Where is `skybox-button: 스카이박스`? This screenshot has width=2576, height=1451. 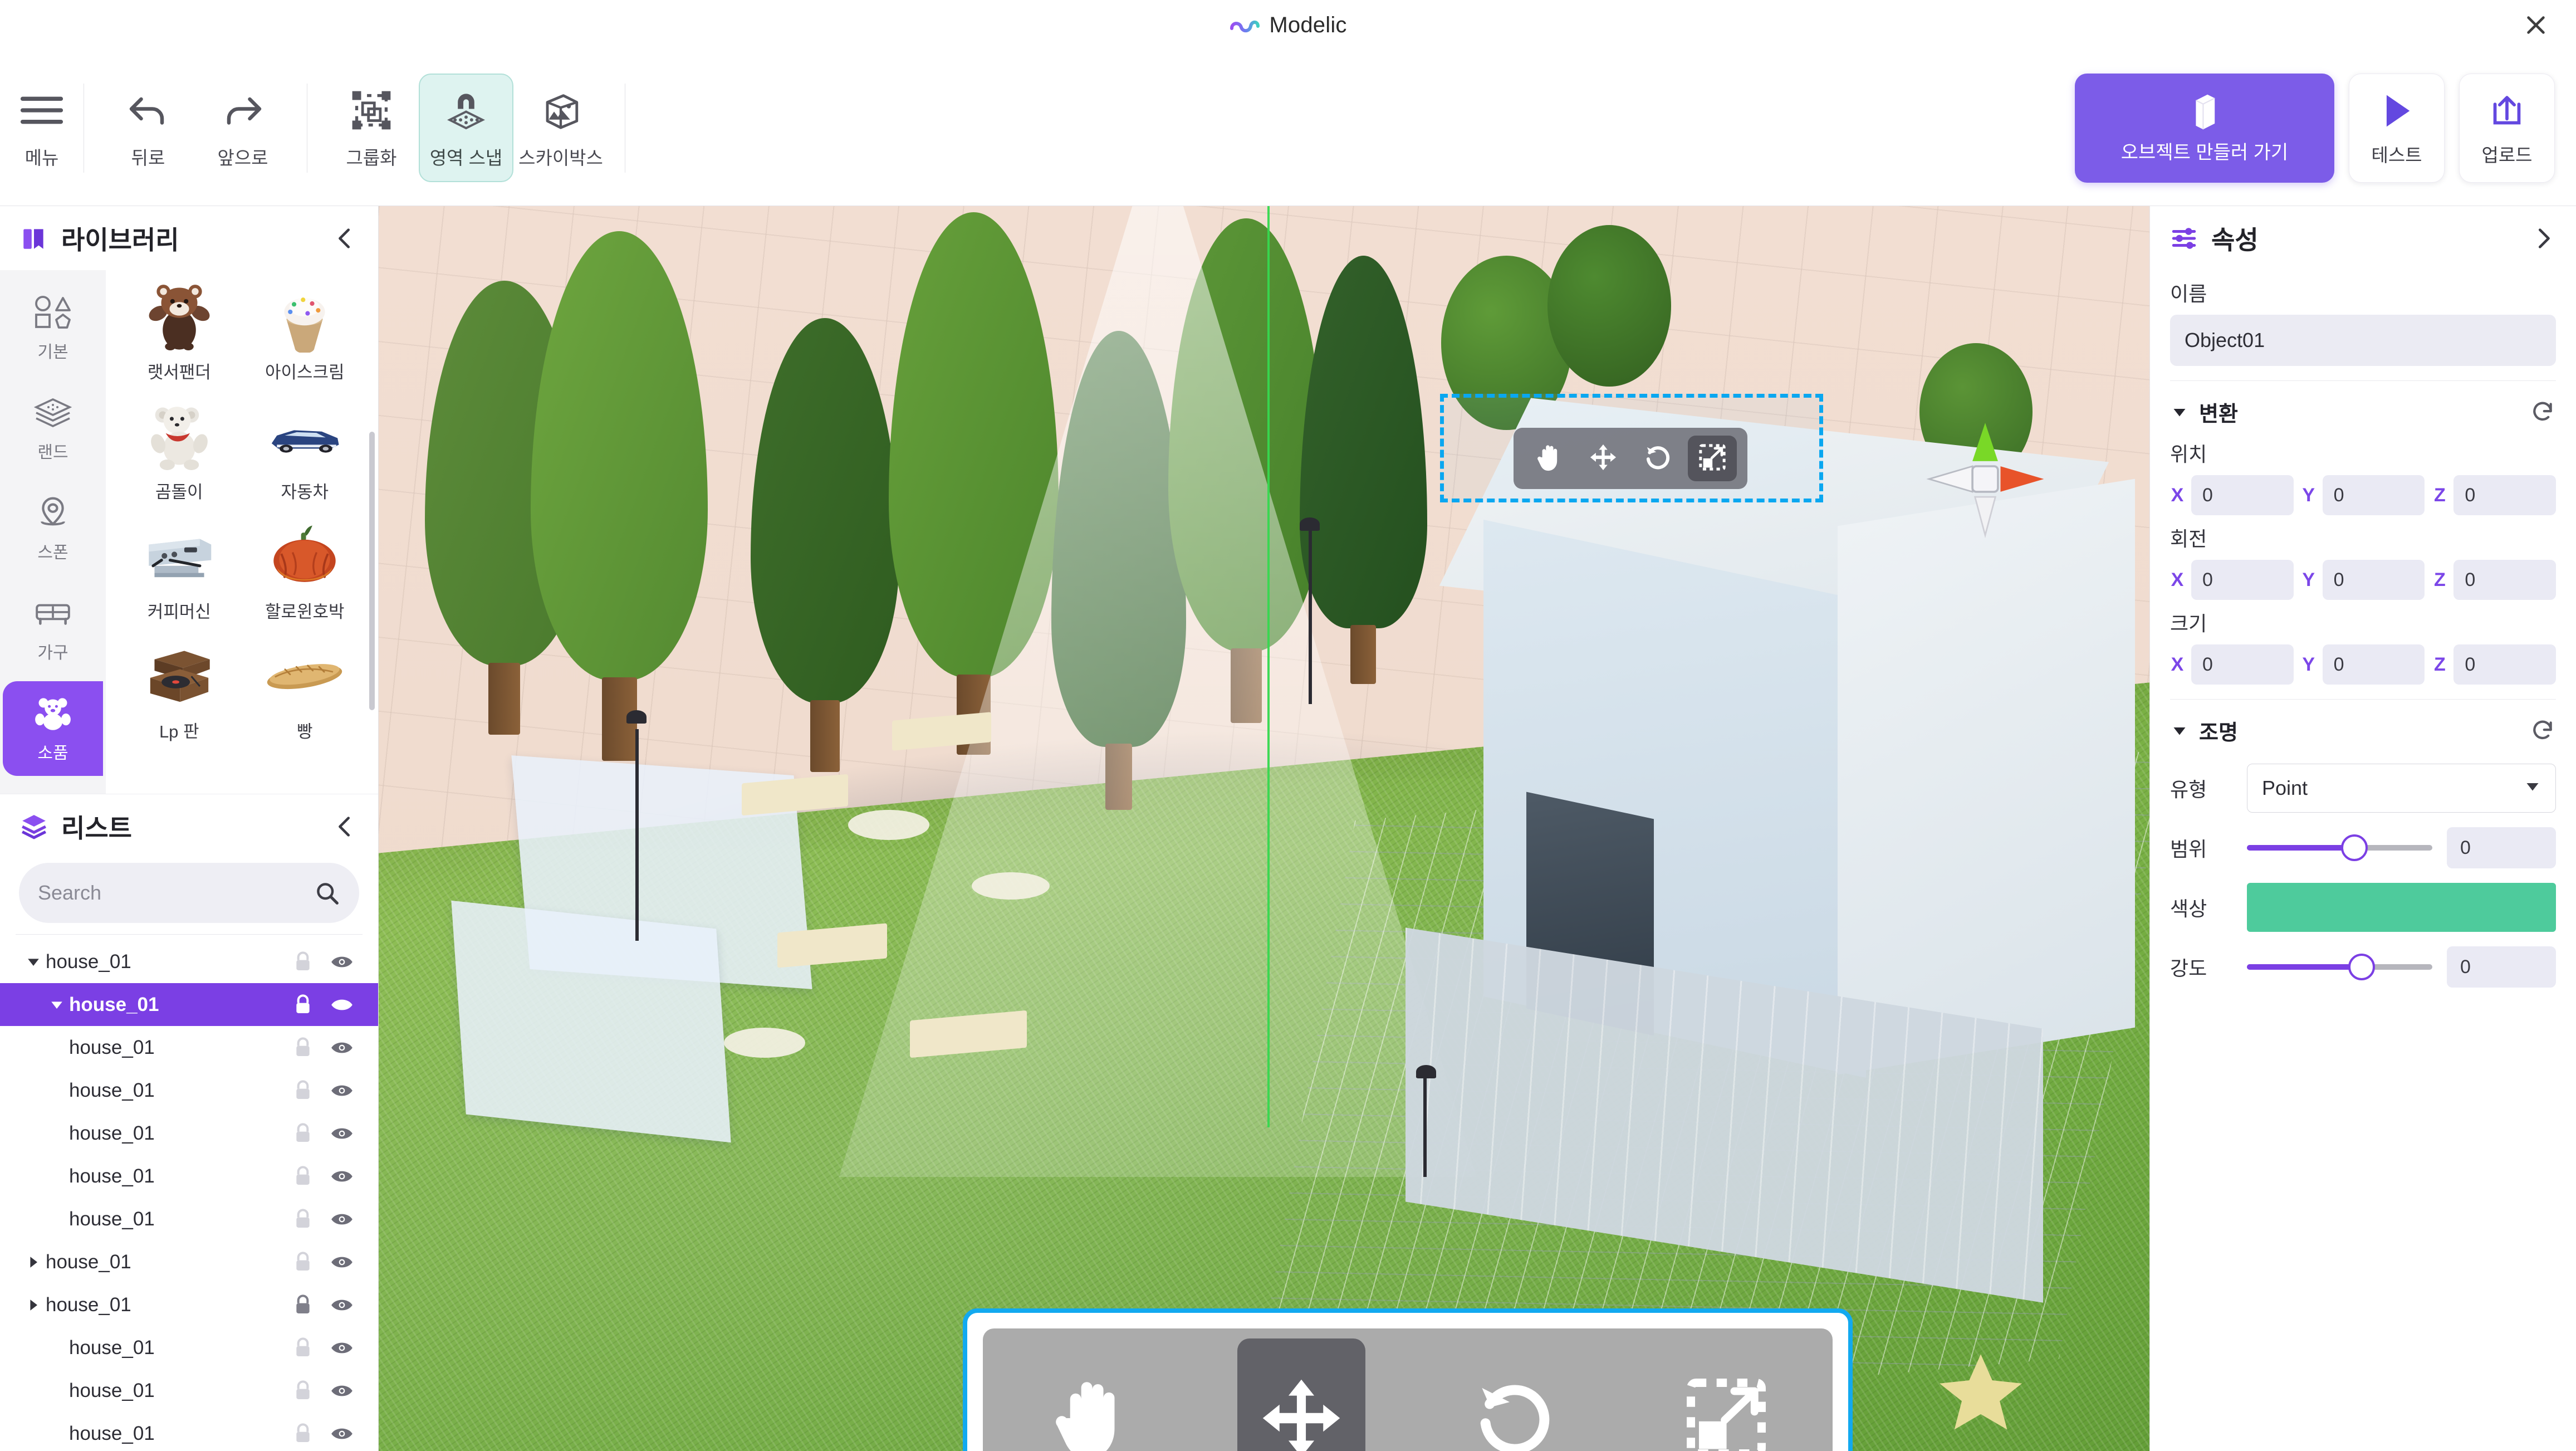 skybox-button: 스카이박스 is located at coordinates (560, 128).